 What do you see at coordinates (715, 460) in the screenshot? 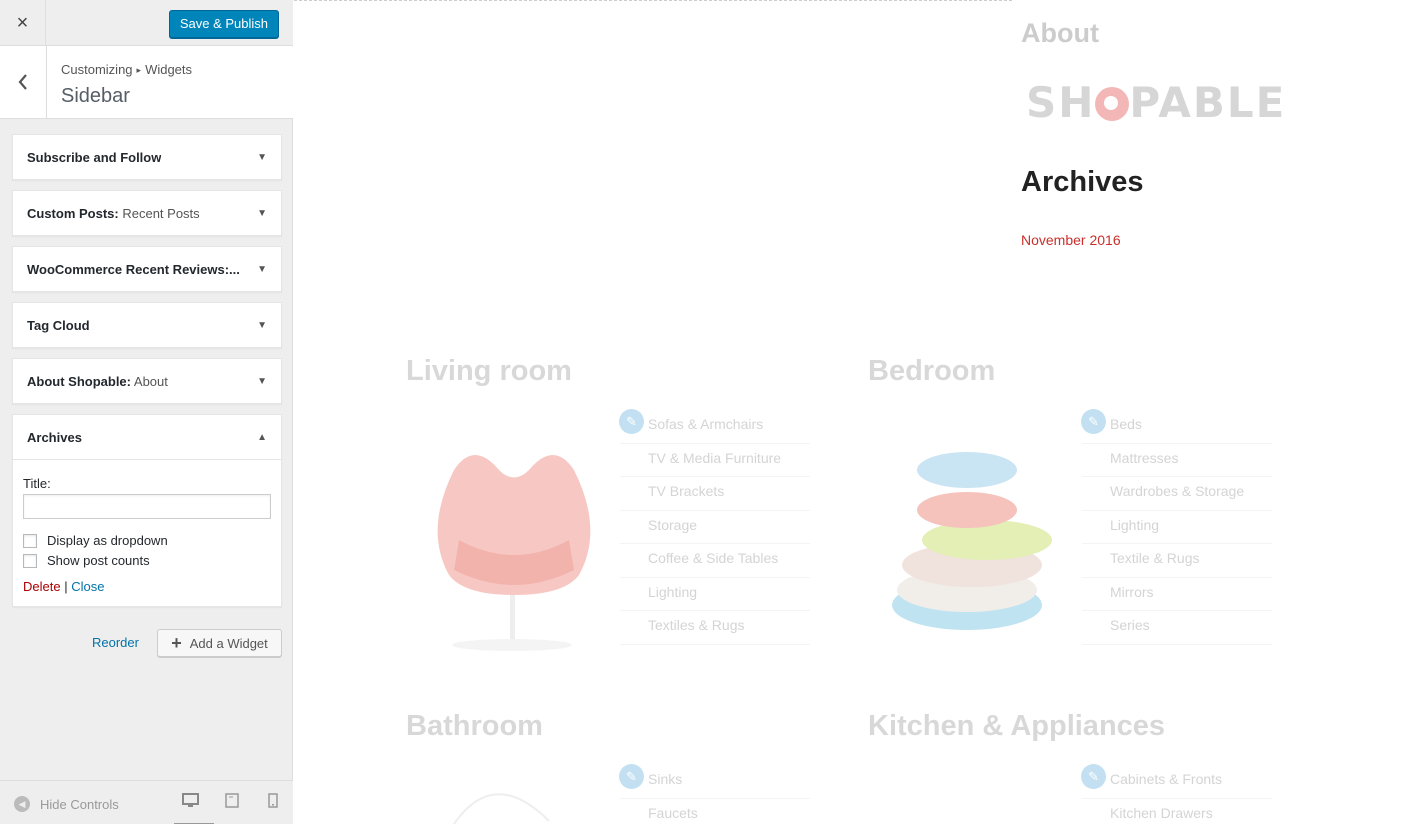
I see `list-item: TV & Media Furniture` at bounding box center [715, 460].